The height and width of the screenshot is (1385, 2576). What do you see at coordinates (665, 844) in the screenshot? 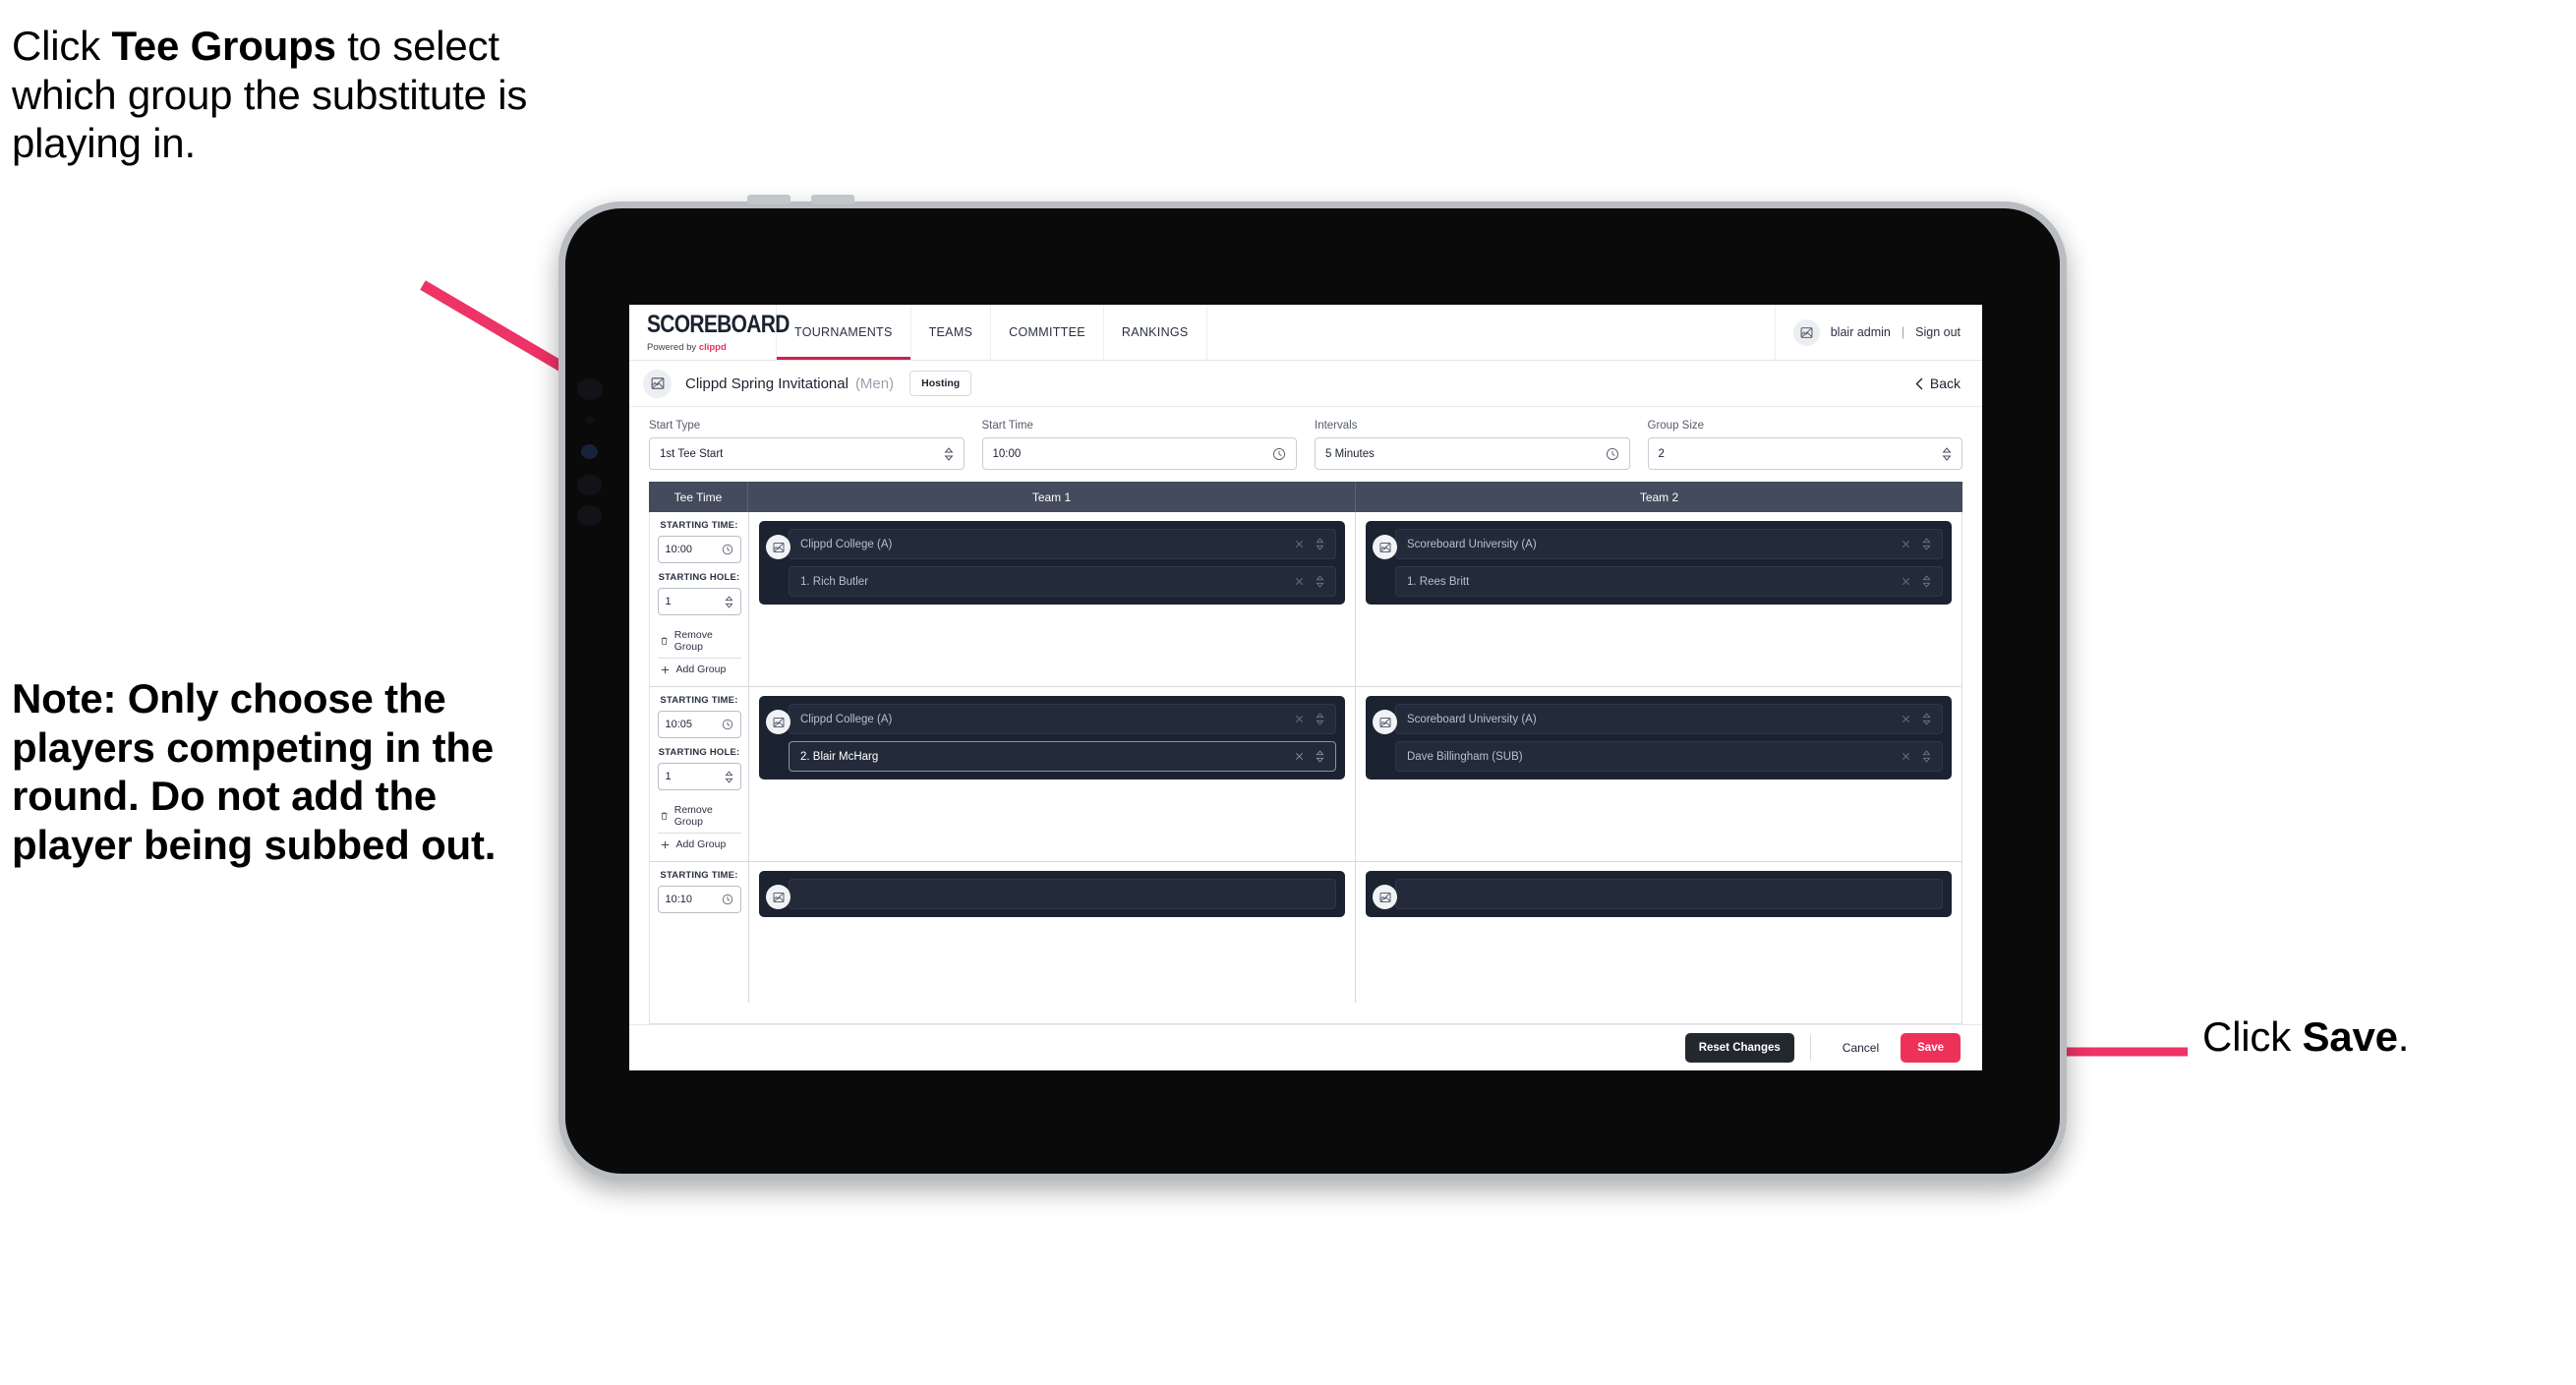
I see `plus-icon` at bounding box center [665, 844].